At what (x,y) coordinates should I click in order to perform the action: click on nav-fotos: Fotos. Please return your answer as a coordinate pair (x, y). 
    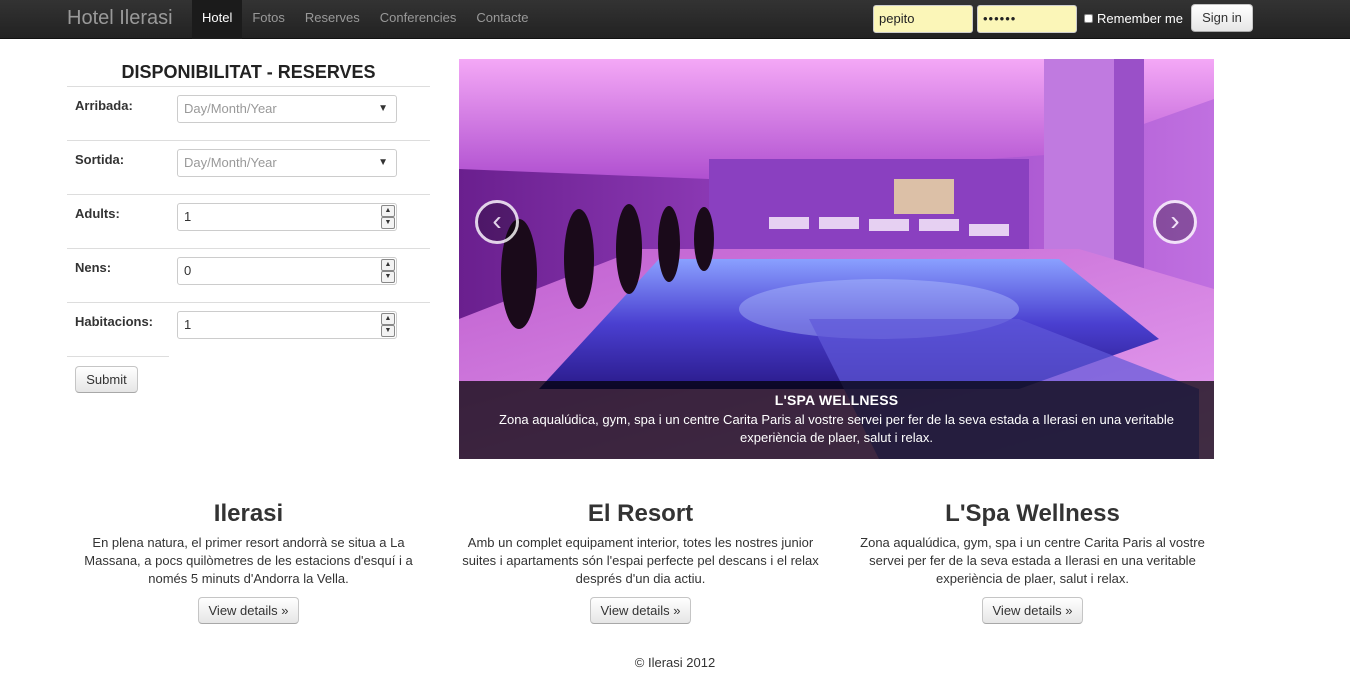
    Looking at the image, I should click on (268, 19).